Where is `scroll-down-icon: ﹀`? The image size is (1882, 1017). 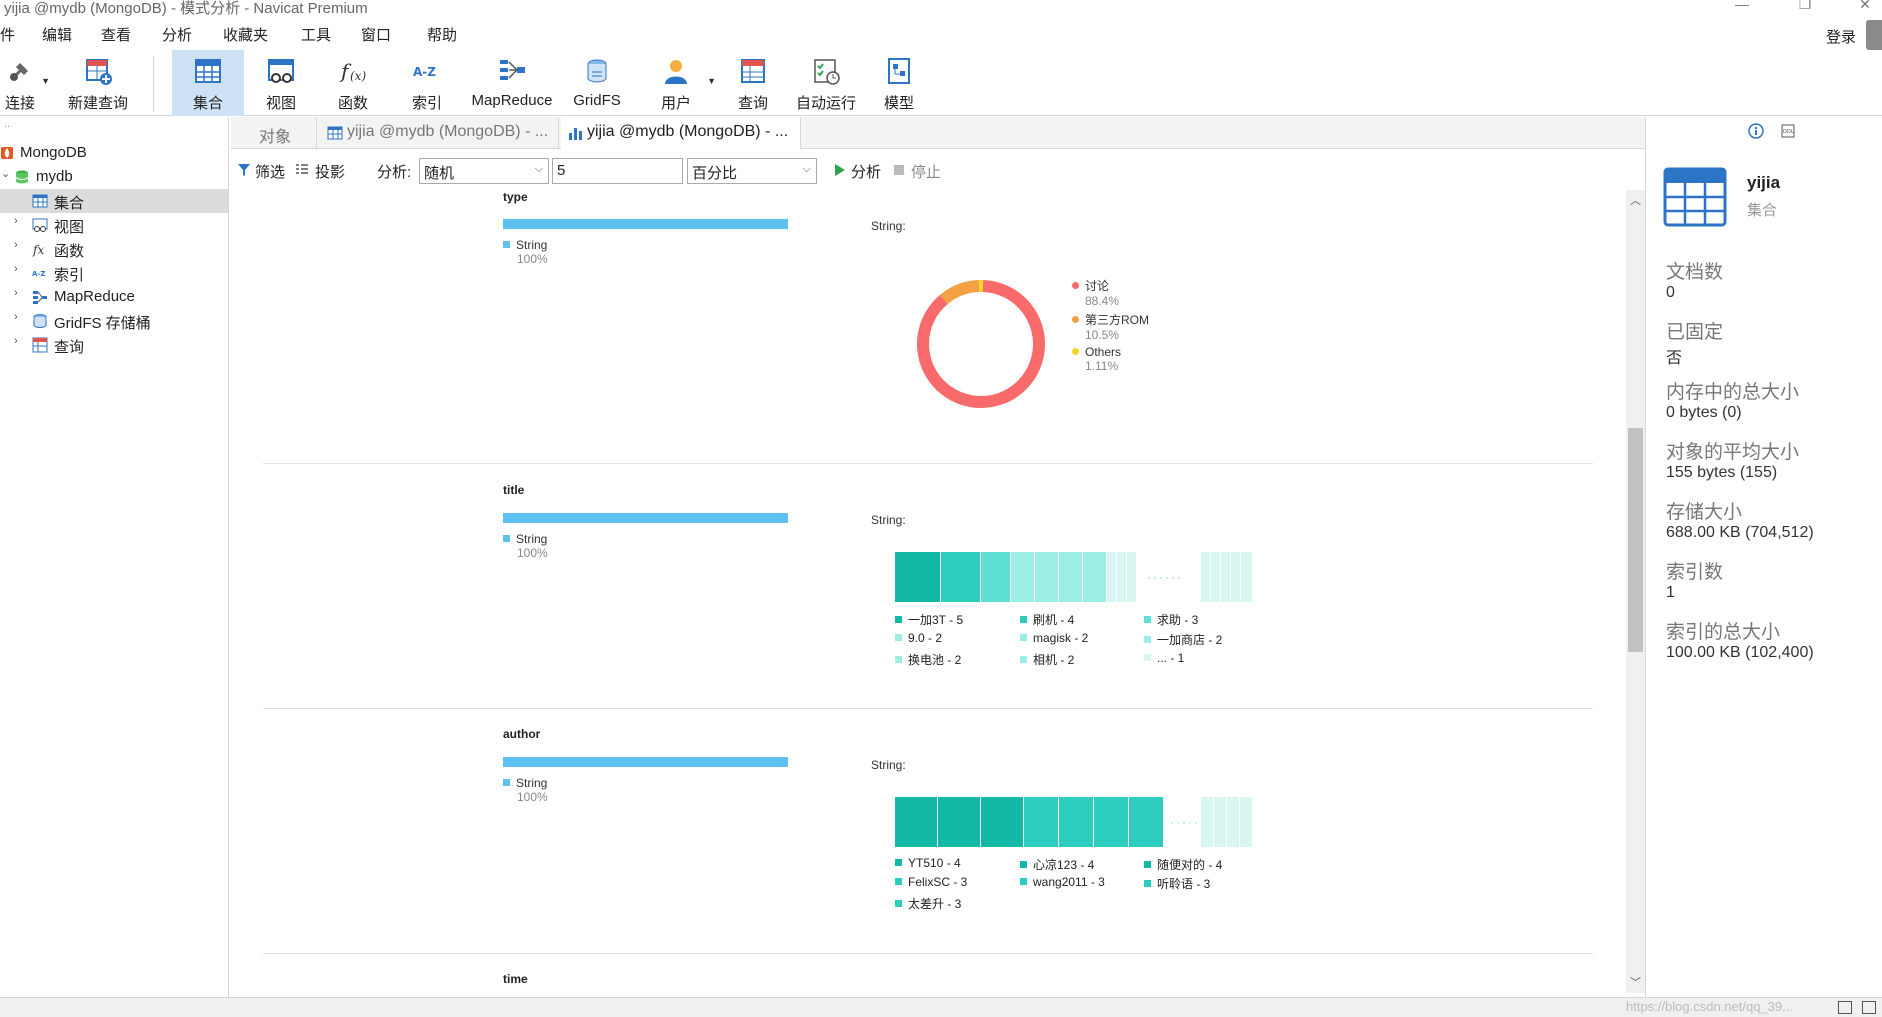 scroll-down-icon: ﹀ is located at coordinates (1635, 982).